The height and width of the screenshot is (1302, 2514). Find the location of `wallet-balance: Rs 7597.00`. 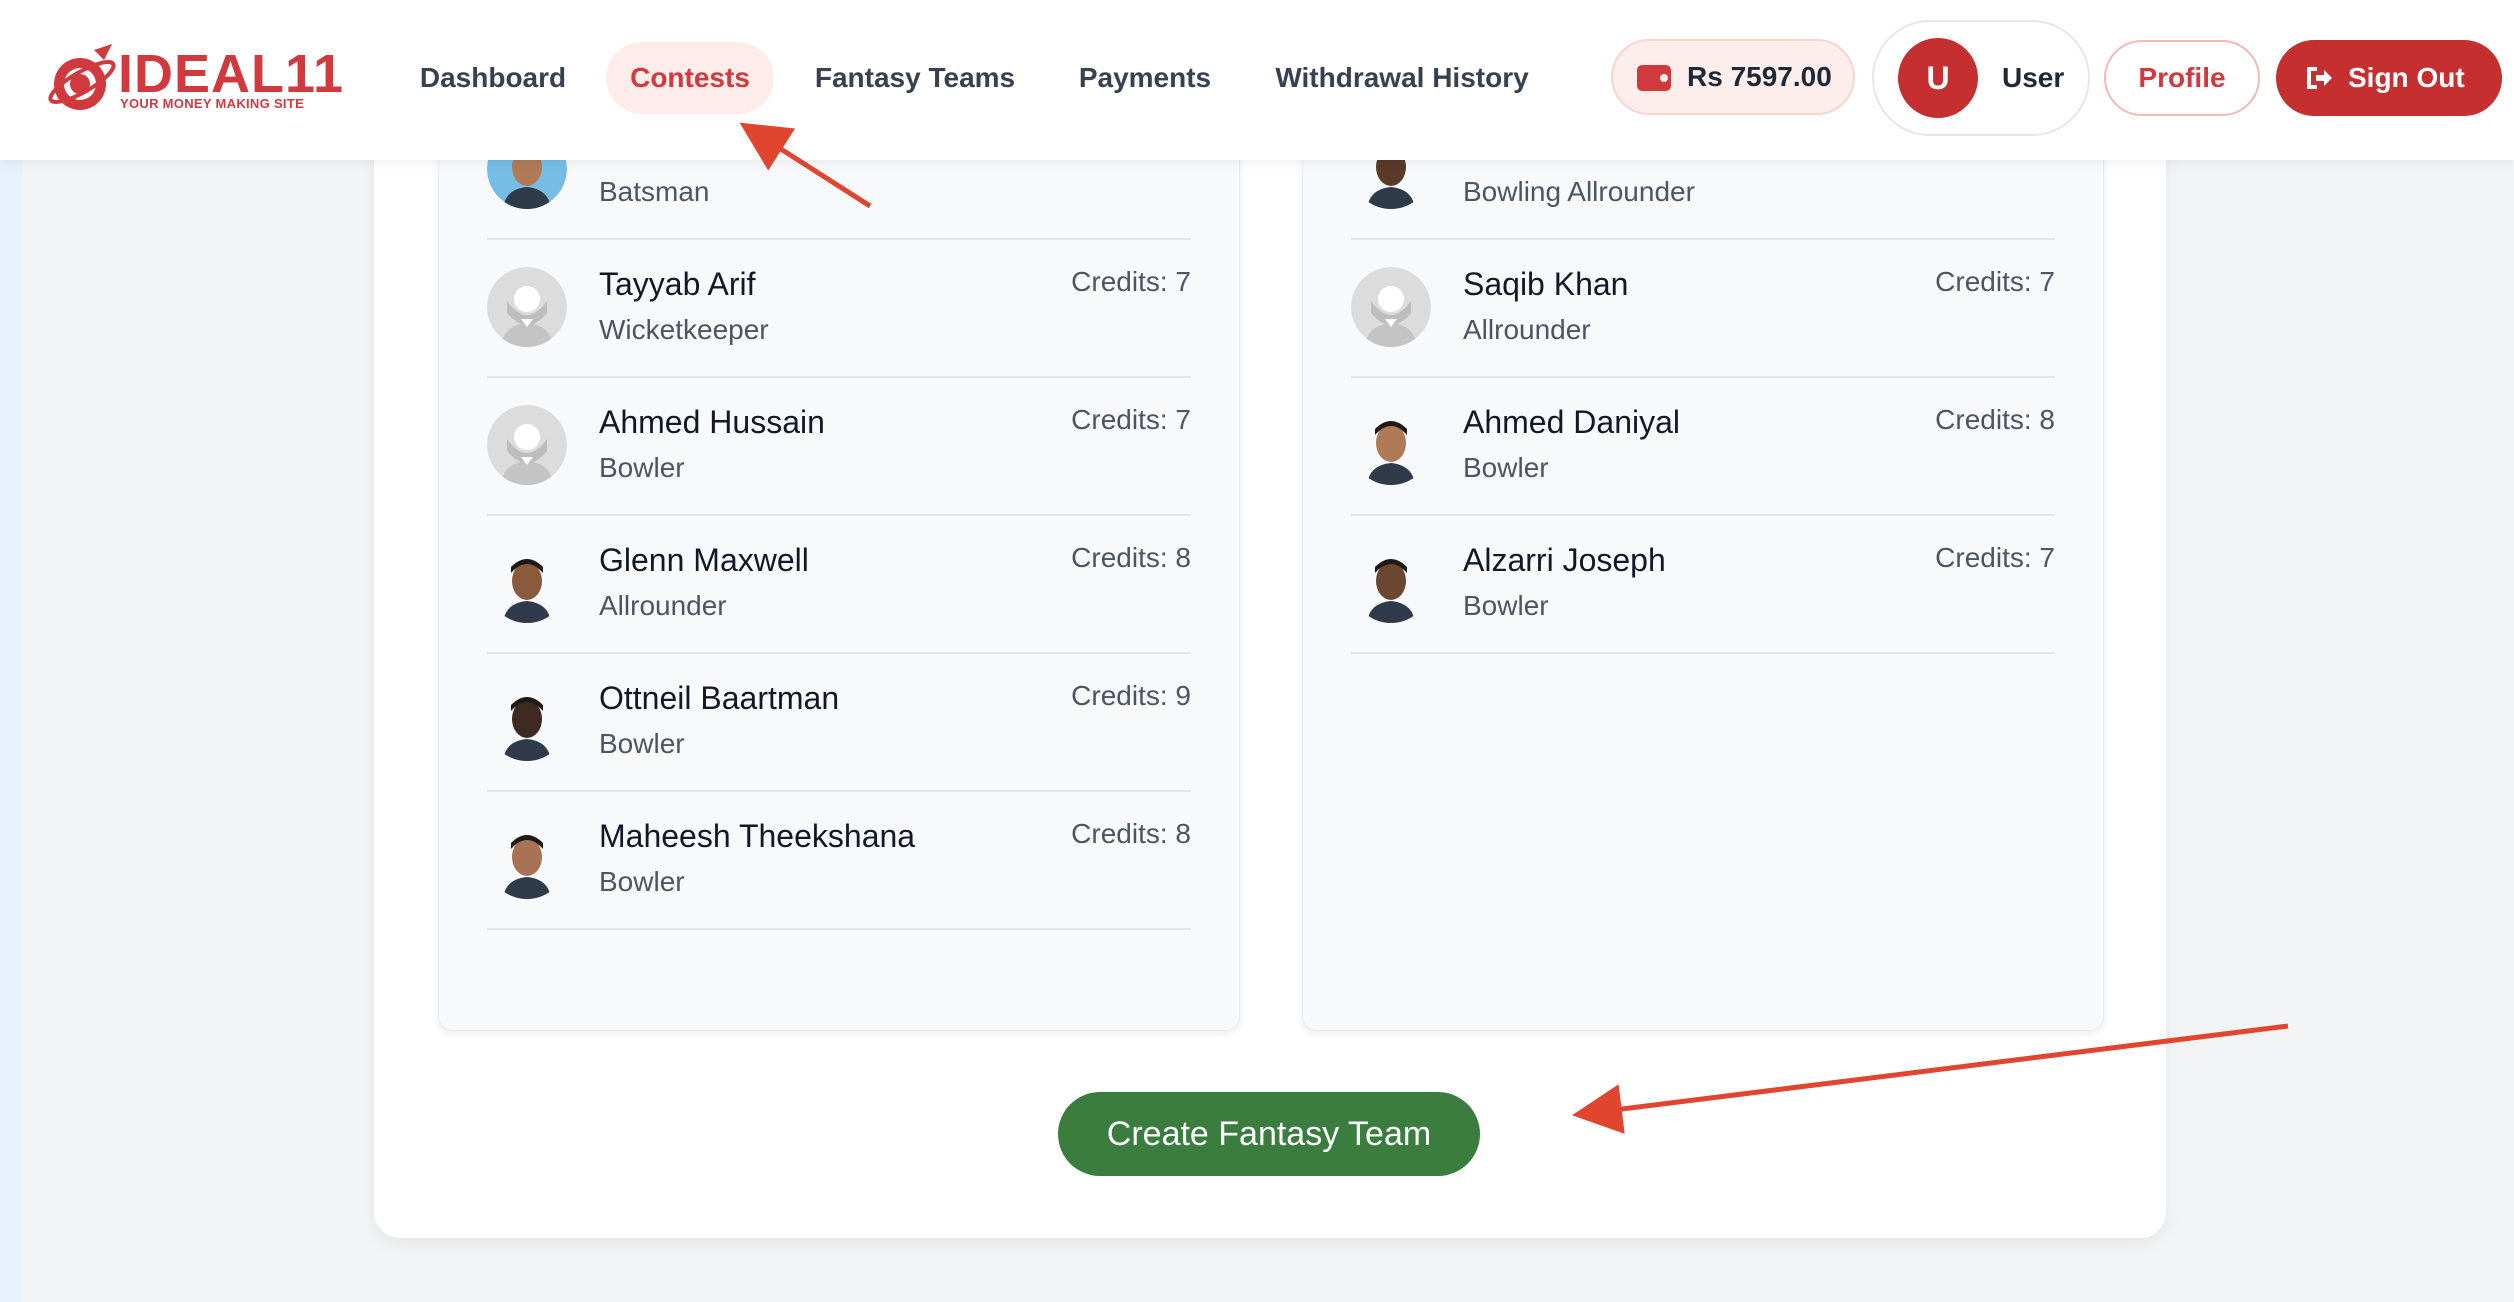

wallet-balance: Rs 7597.00 is located at coordinates (1733, 77).